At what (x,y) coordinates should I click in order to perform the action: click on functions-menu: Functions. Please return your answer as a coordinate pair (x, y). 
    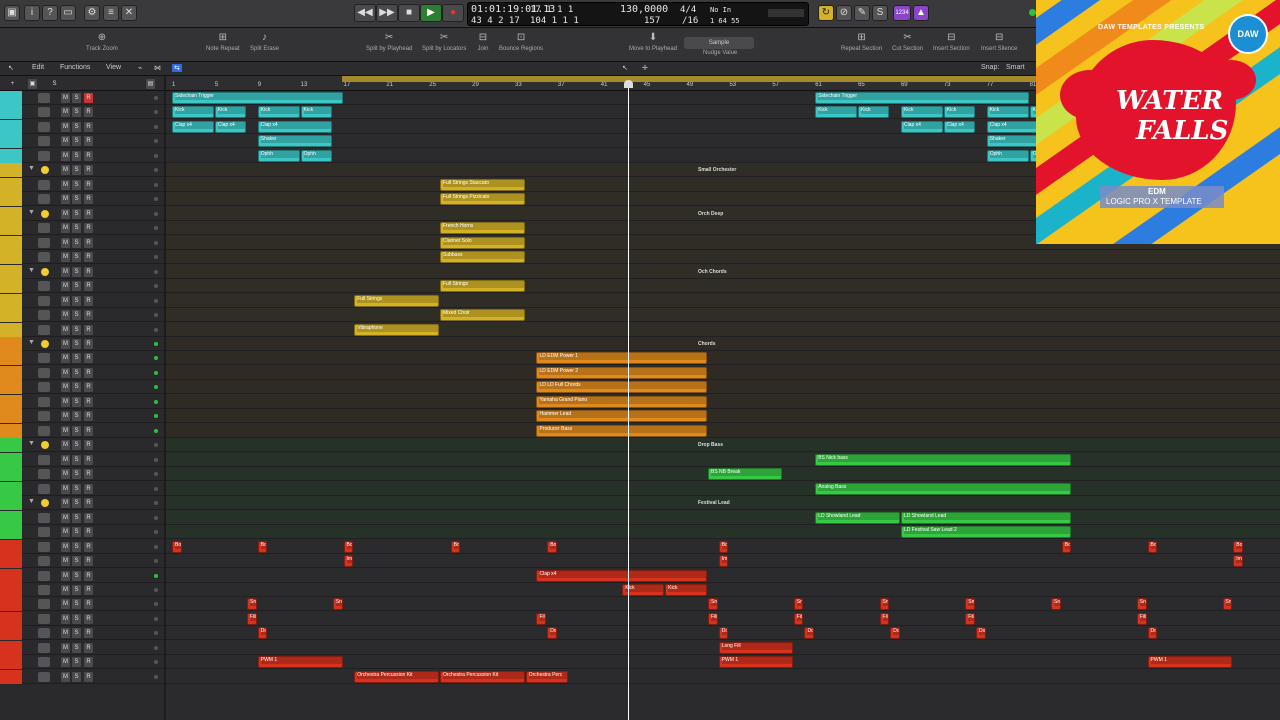
    Looking at the image, I should click on (75, 67).